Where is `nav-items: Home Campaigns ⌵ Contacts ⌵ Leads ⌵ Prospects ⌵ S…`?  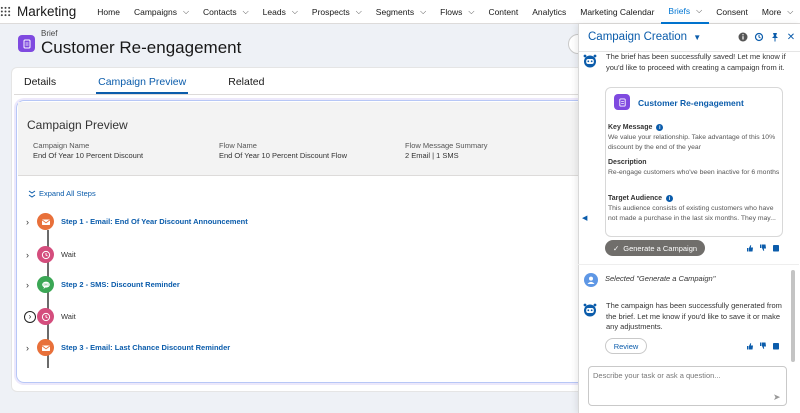
nav-items: Home Campaigns ⌵ Contacts ⌵ Leads ⌵ Prospects ⌵ S… is located at coordinates (445, 12).